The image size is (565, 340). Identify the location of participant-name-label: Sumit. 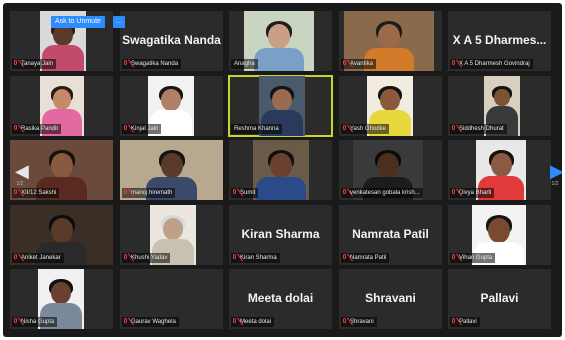
(245, 193).